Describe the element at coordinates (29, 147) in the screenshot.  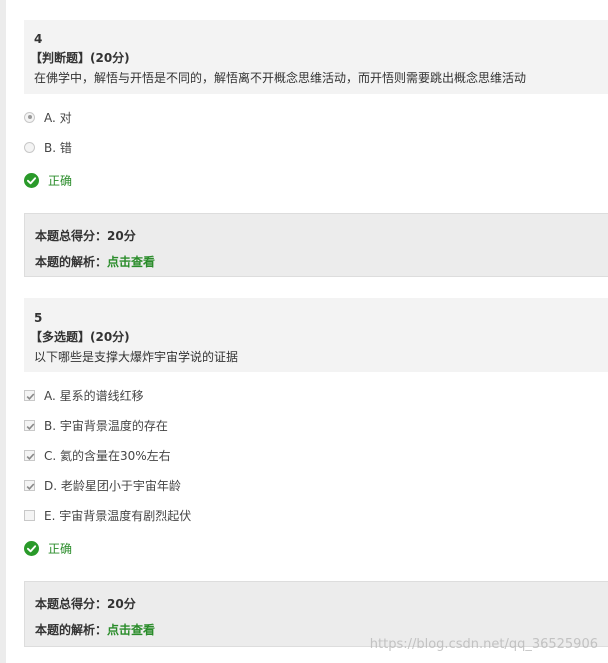
I see `radio-icon` at that location.